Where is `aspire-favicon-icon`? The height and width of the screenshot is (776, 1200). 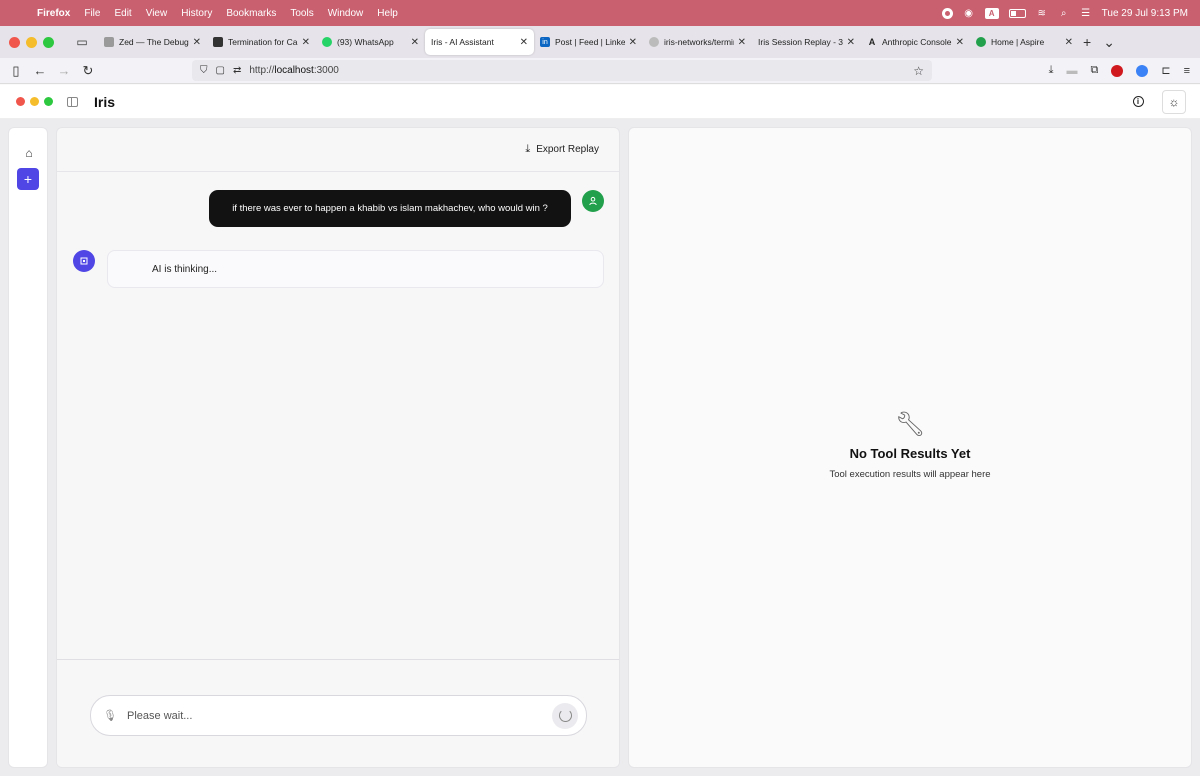 aspire-favicon-icon is located at coordinates (981, 42).